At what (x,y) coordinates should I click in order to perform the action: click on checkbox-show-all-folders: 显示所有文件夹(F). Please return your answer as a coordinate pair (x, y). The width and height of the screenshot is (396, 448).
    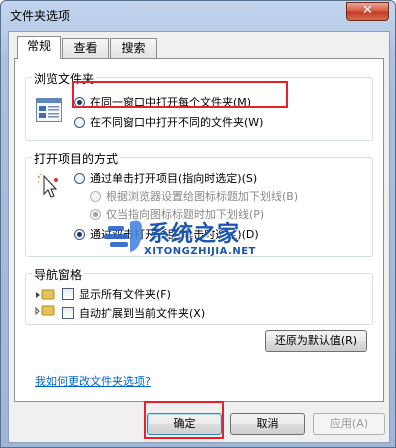
    Looking at the image, I should click on (116, 294).